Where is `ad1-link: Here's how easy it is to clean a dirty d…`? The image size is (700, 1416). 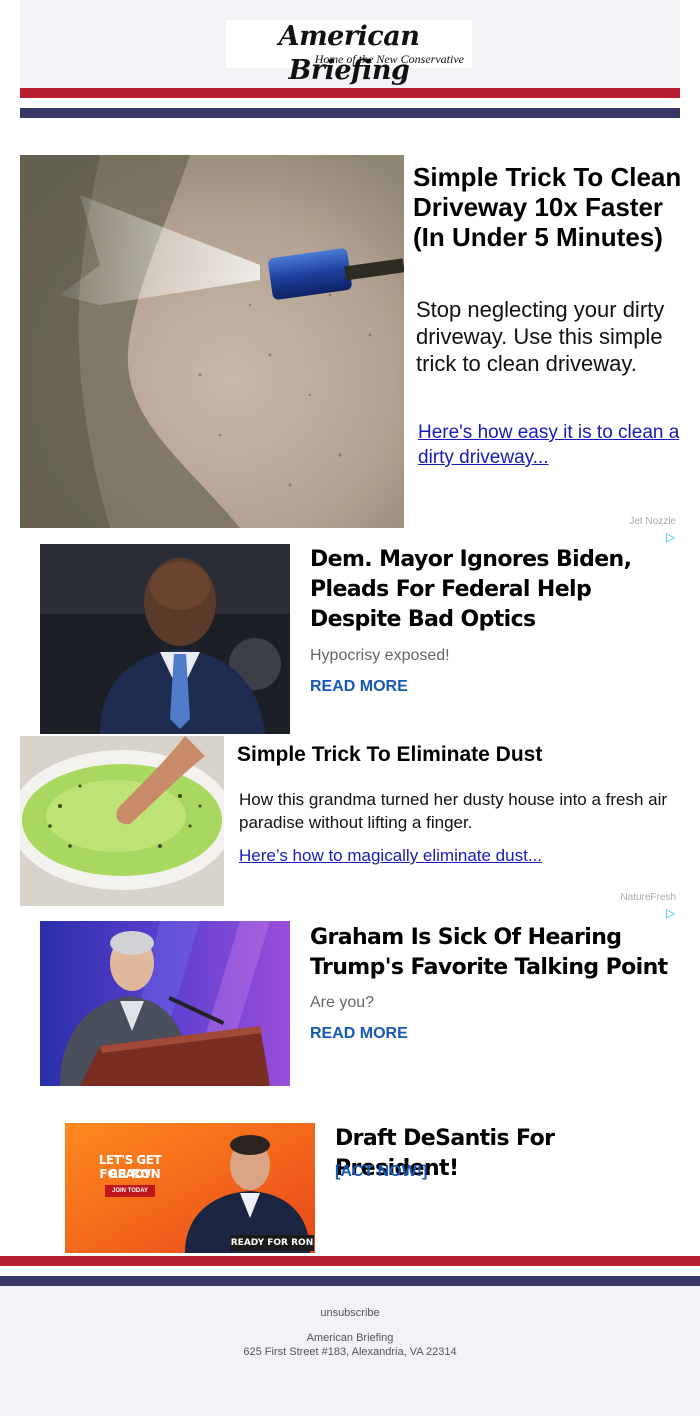
ad1-link: Here's how easy it is to clean a dirty d… is located at coordinates (553, 445).